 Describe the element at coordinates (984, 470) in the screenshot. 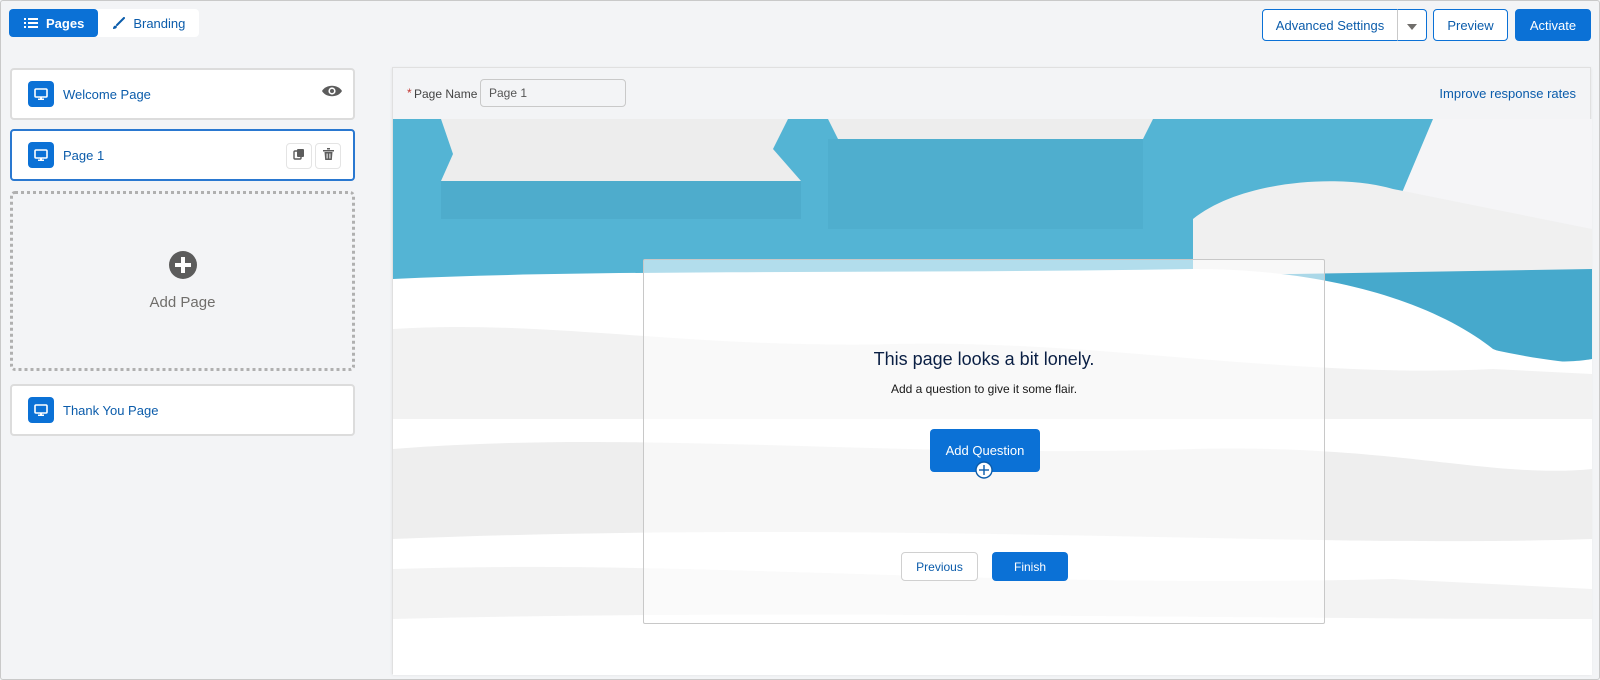

I see `add-question-plus-icon` at that location.